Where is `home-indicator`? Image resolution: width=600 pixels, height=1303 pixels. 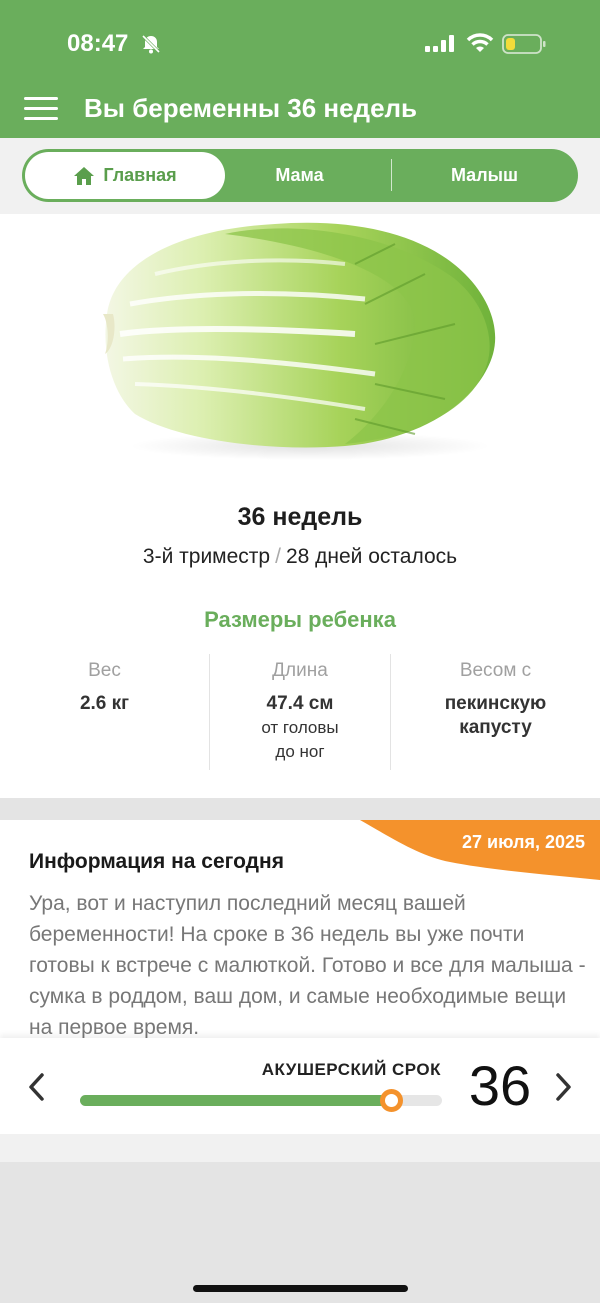
home-indicator is located at coordinates (300, 1288).